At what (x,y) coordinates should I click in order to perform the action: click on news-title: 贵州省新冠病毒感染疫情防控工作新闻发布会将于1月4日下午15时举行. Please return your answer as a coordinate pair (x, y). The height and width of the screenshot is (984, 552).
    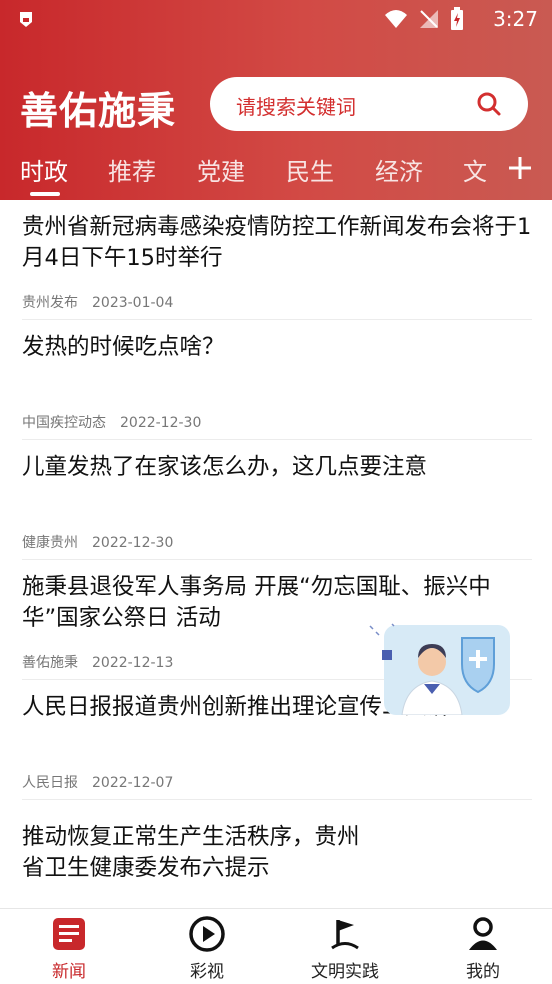
    Looking at the image, I should click on (277, 242).